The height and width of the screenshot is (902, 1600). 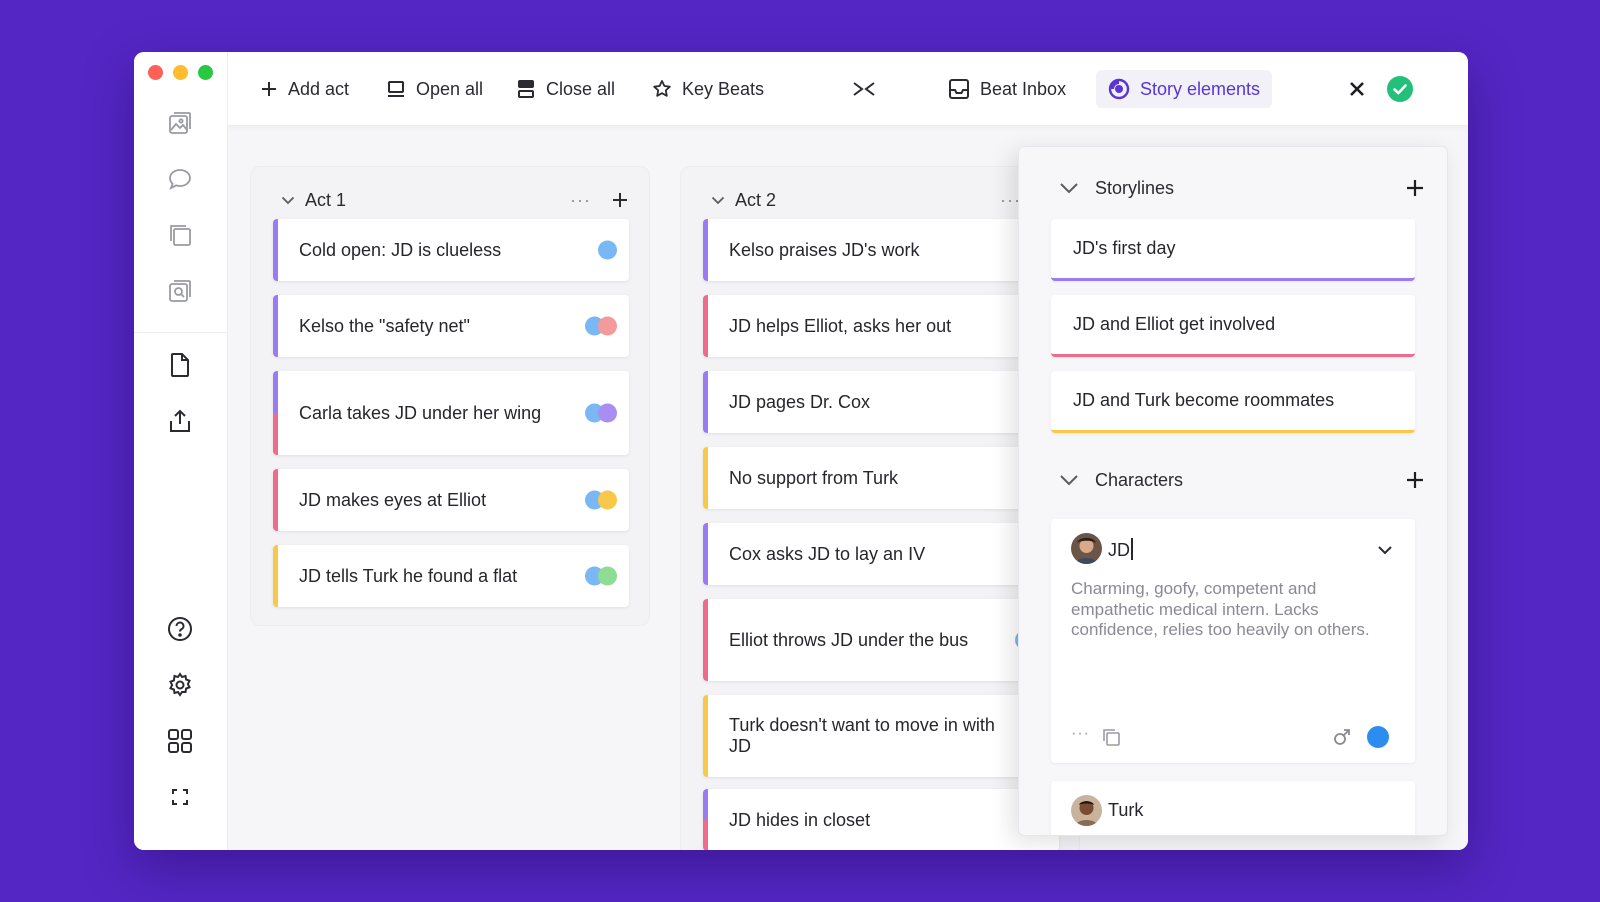 I want to click on add-act-button: Add act, so click(x=304, y=89).